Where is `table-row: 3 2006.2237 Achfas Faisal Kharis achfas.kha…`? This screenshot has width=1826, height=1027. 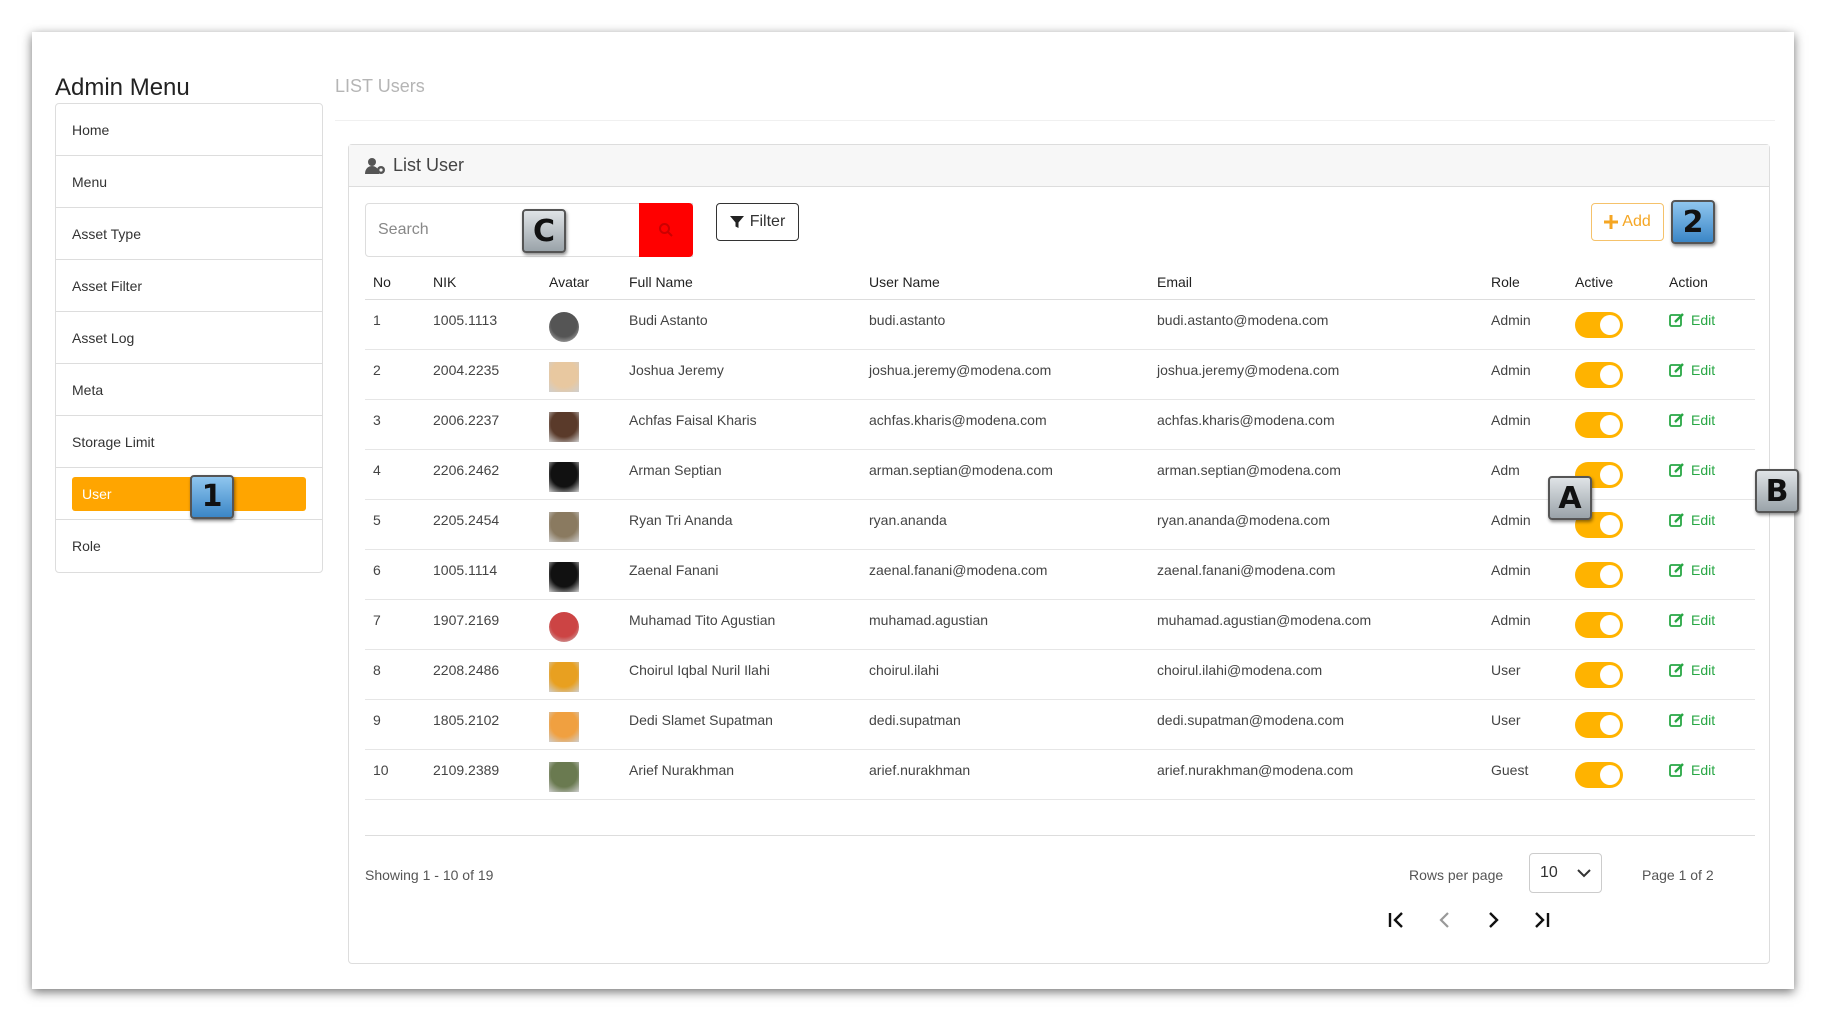
table-row: 3 2006.2237 Achfas Faisal Kharis achfas.kha… is located at coordinates (1060, 424).